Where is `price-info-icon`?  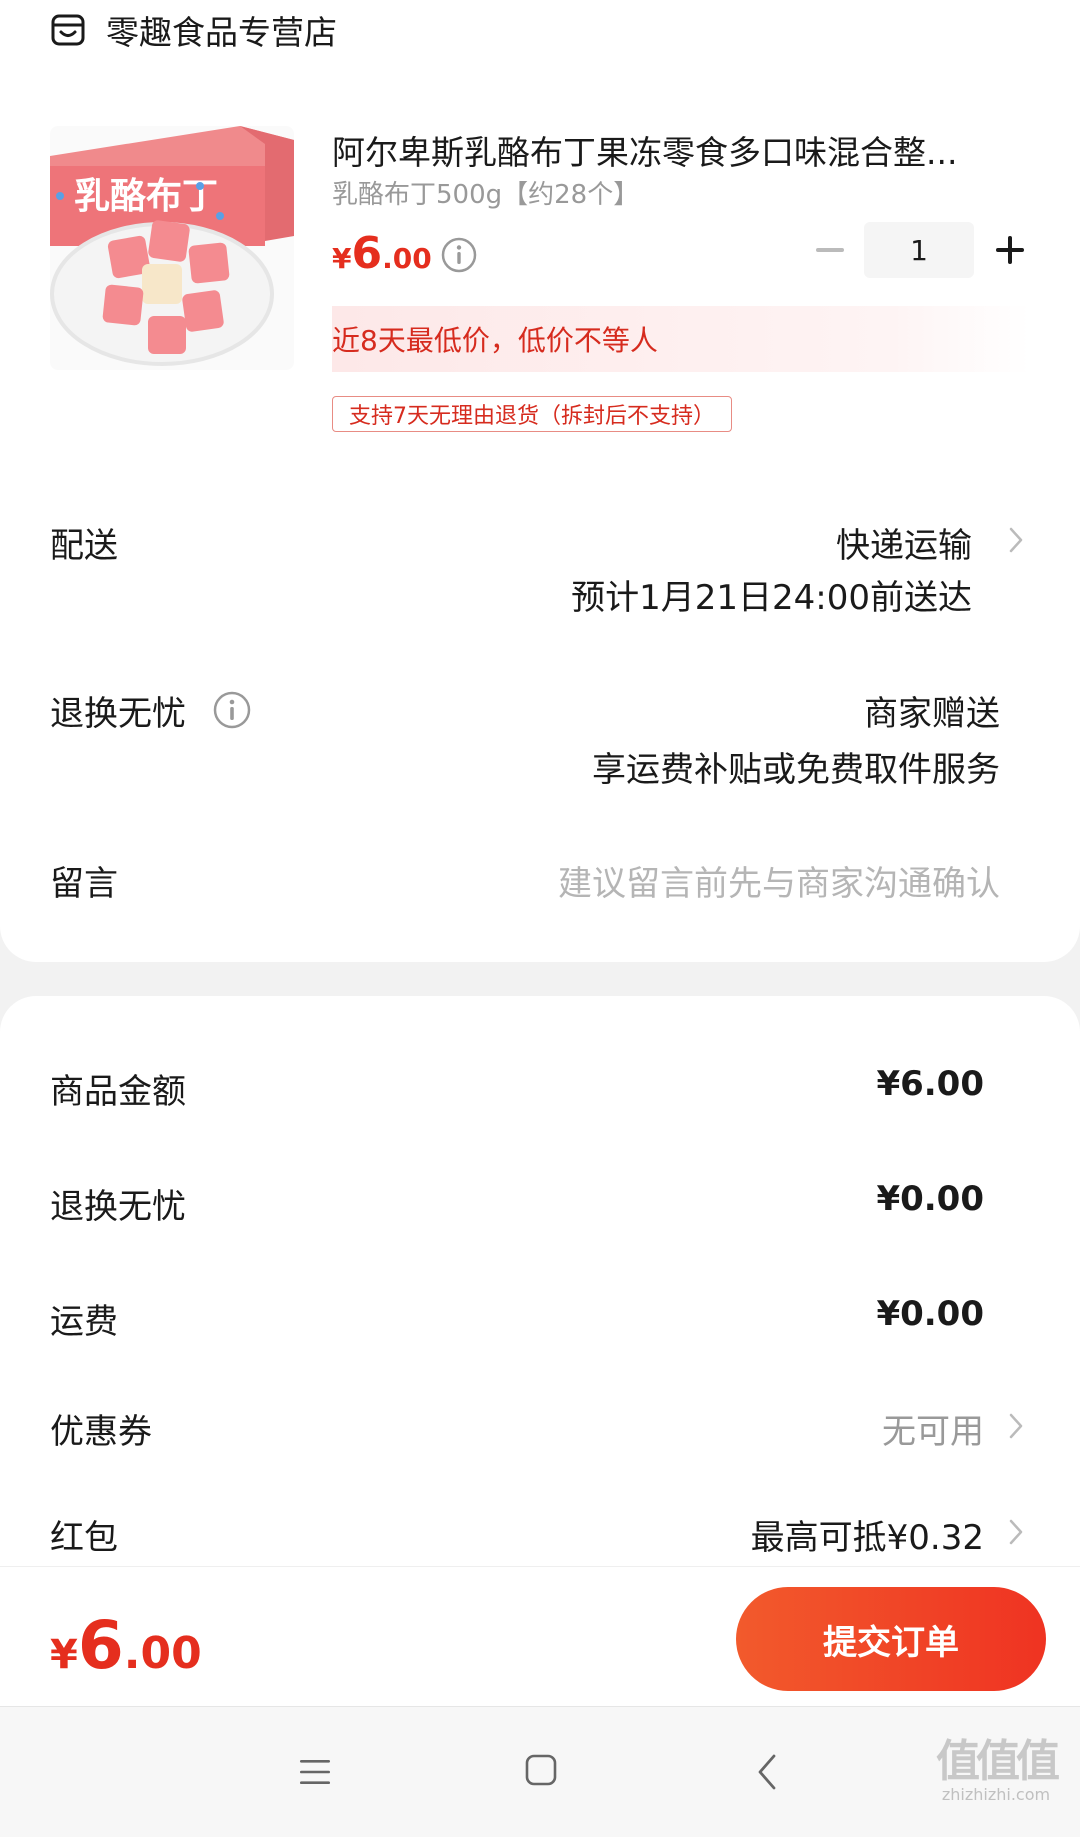
price-info-icon is located at coordinates (459, 255).